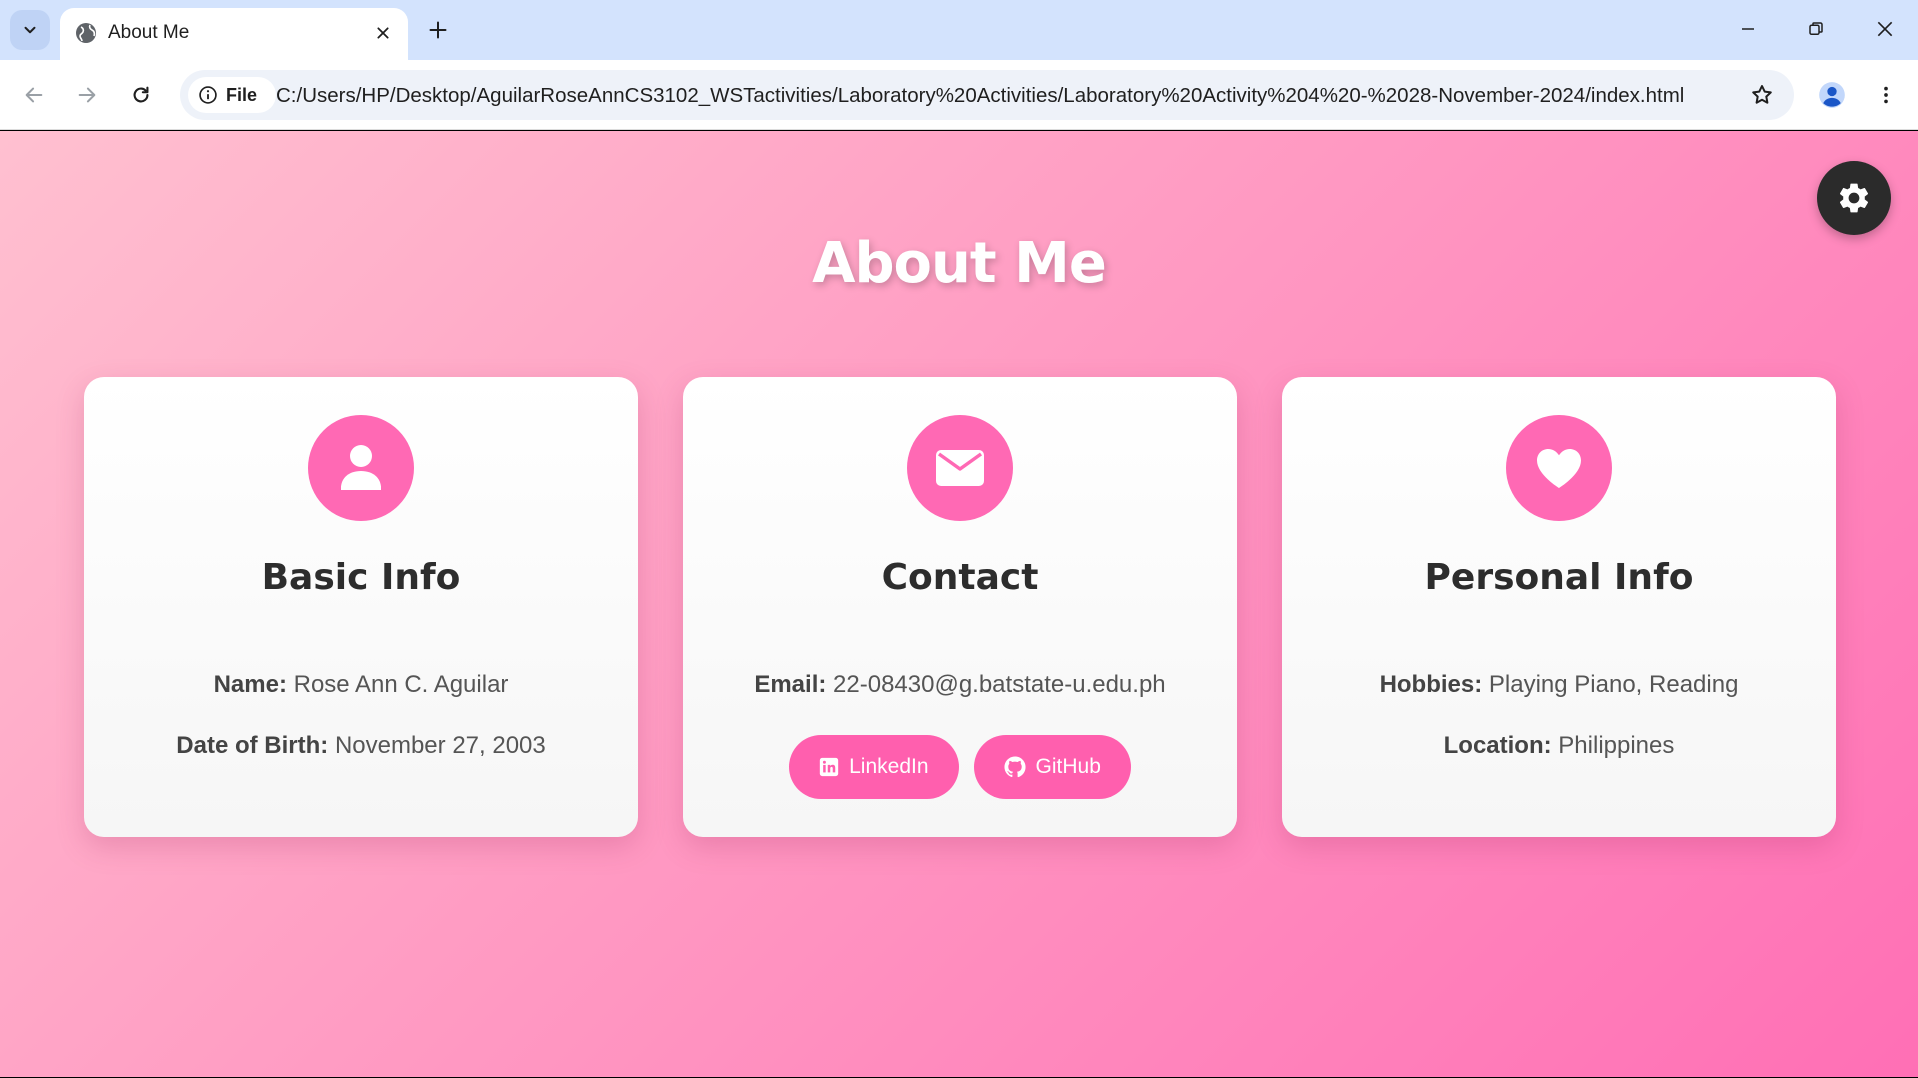 This screenshot has height=1078, width=1918. I want to click on star-icon, so click(1762, 94).